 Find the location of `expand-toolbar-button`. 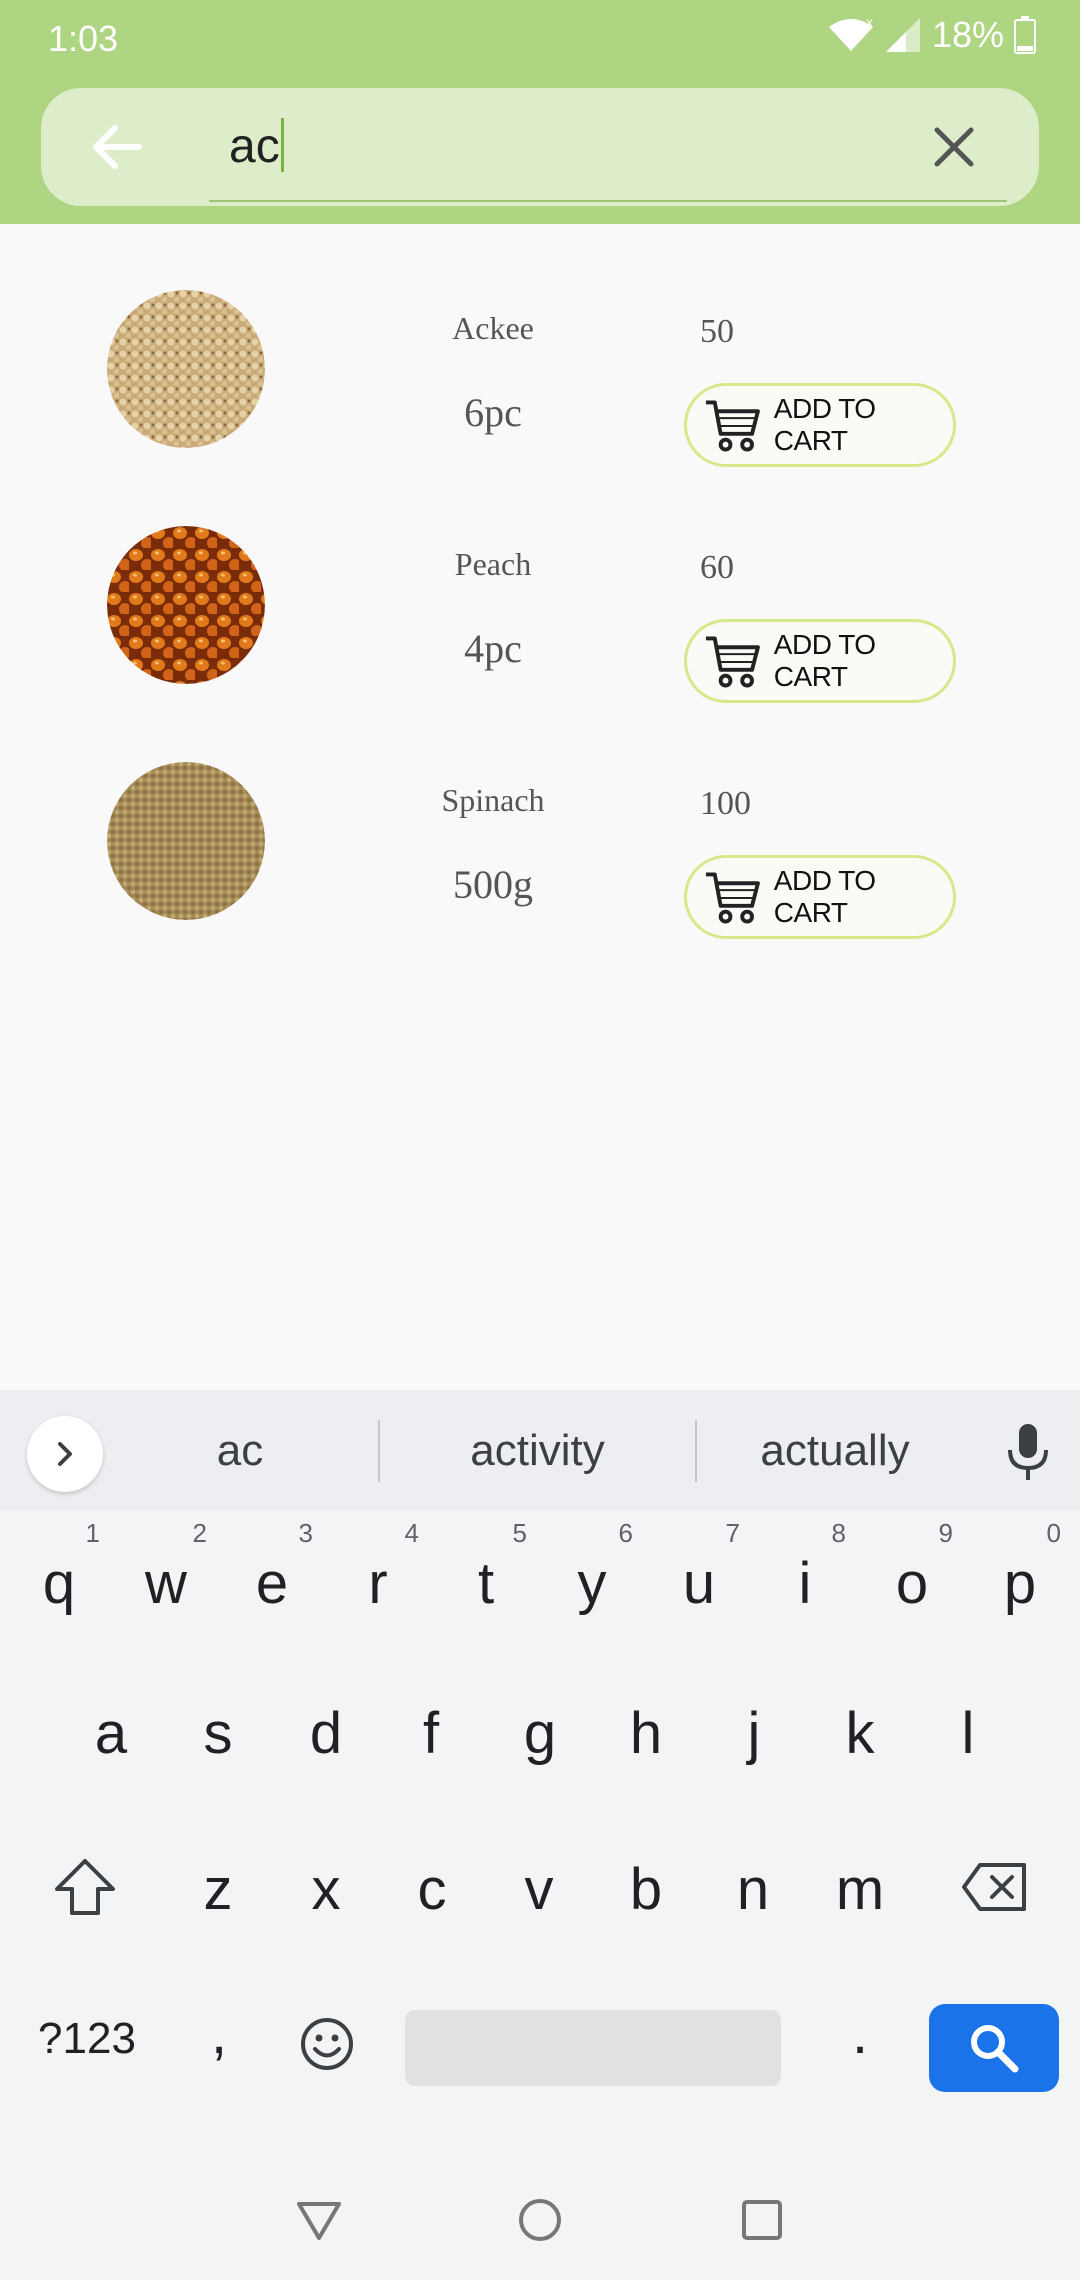

expand-toolbar-button is located at coordinates (65, 1454).